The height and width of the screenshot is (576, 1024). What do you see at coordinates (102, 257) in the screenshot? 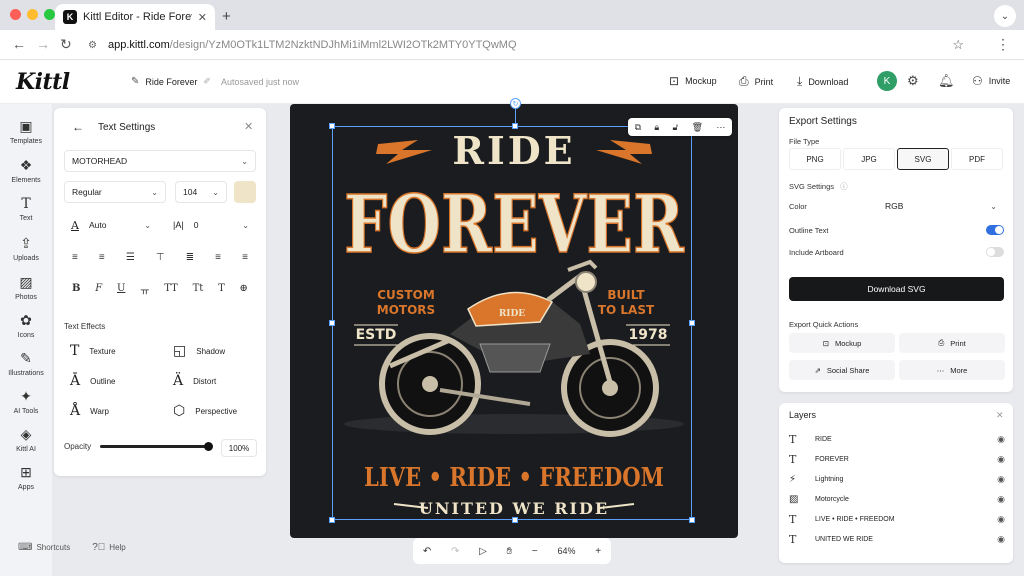
I see `align-center-icon: ≡` at bounding box center [102, 257].